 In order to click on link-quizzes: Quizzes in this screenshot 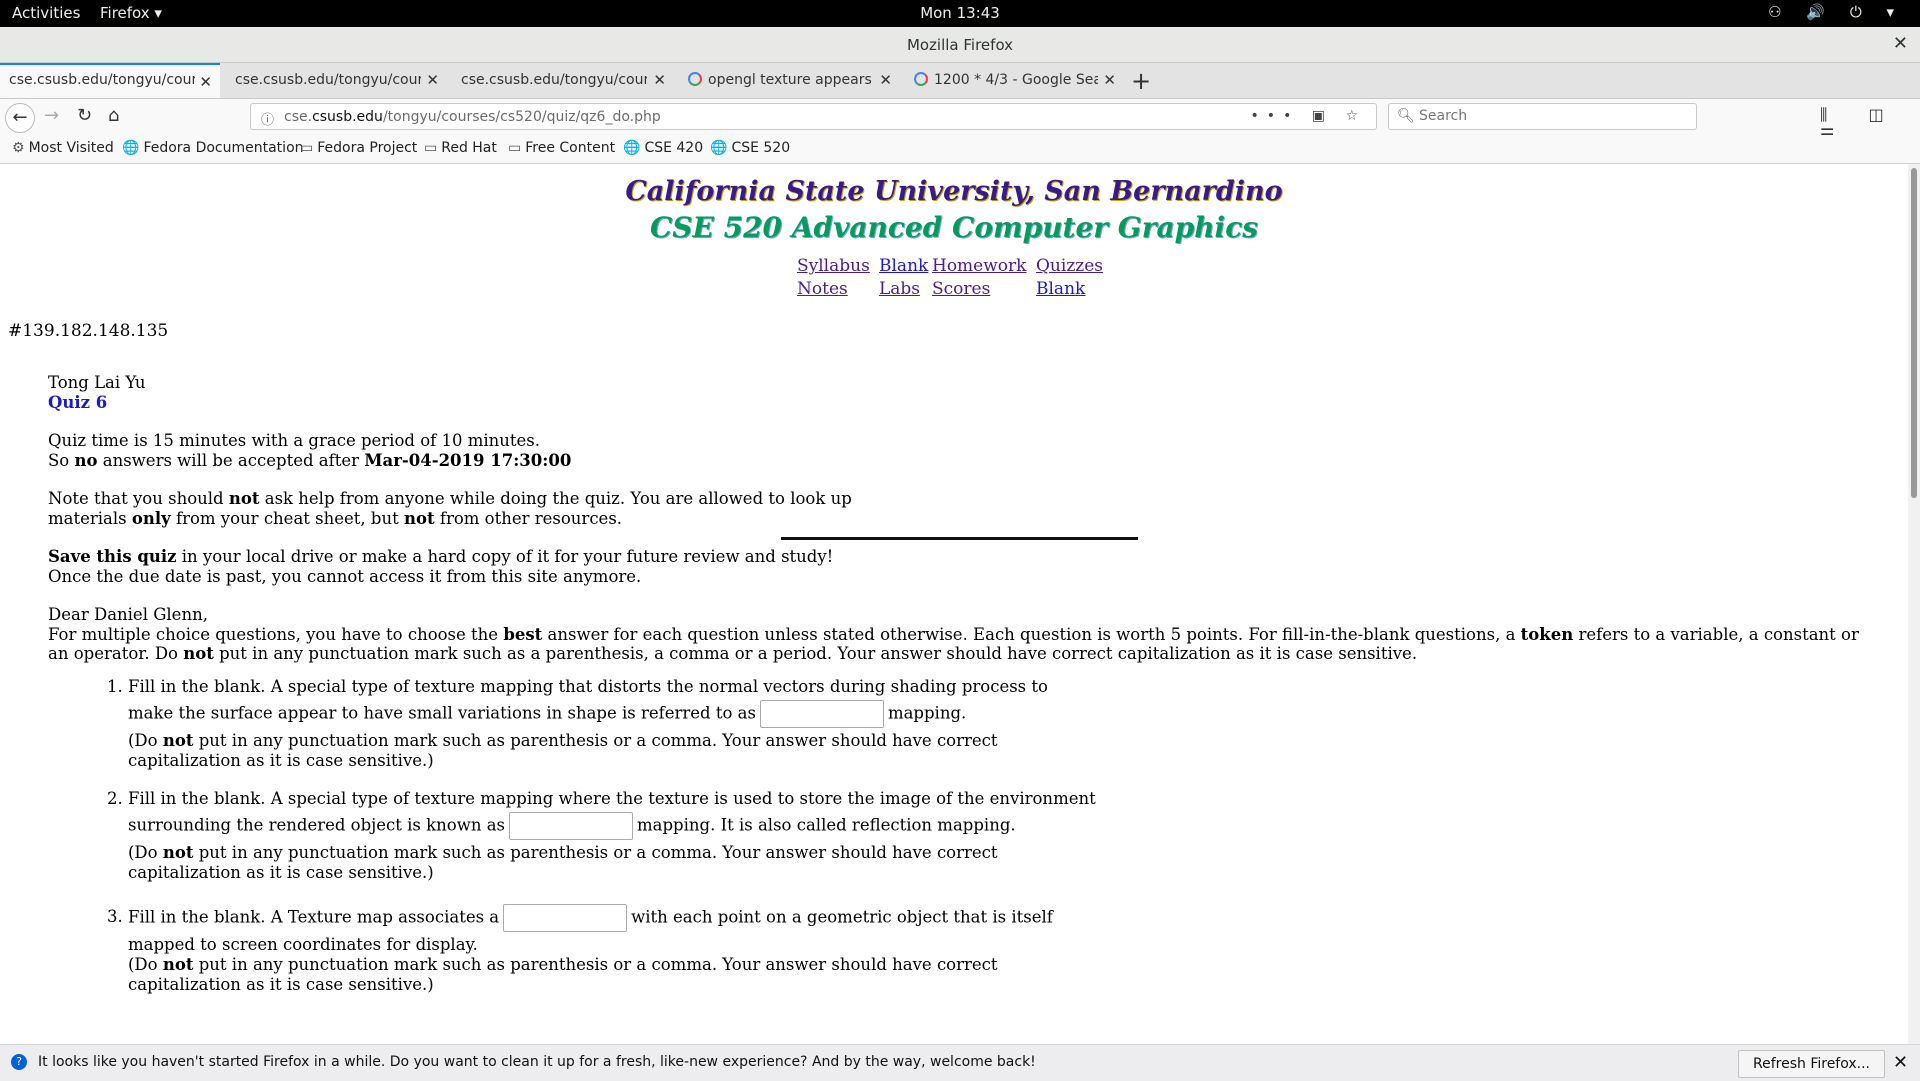, I will do `click(1069, 266)`.